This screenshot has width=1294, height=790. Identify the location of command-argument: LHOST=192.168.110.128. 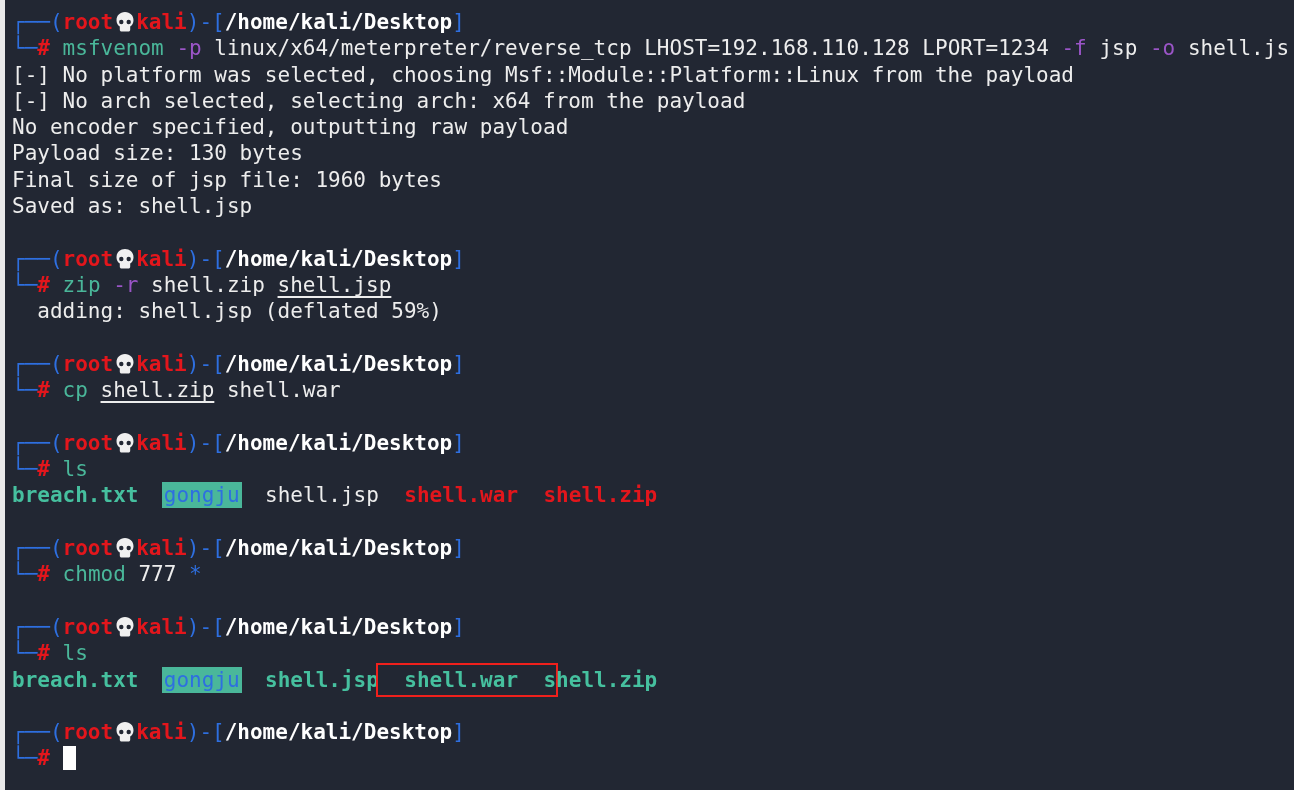
(777, 48).